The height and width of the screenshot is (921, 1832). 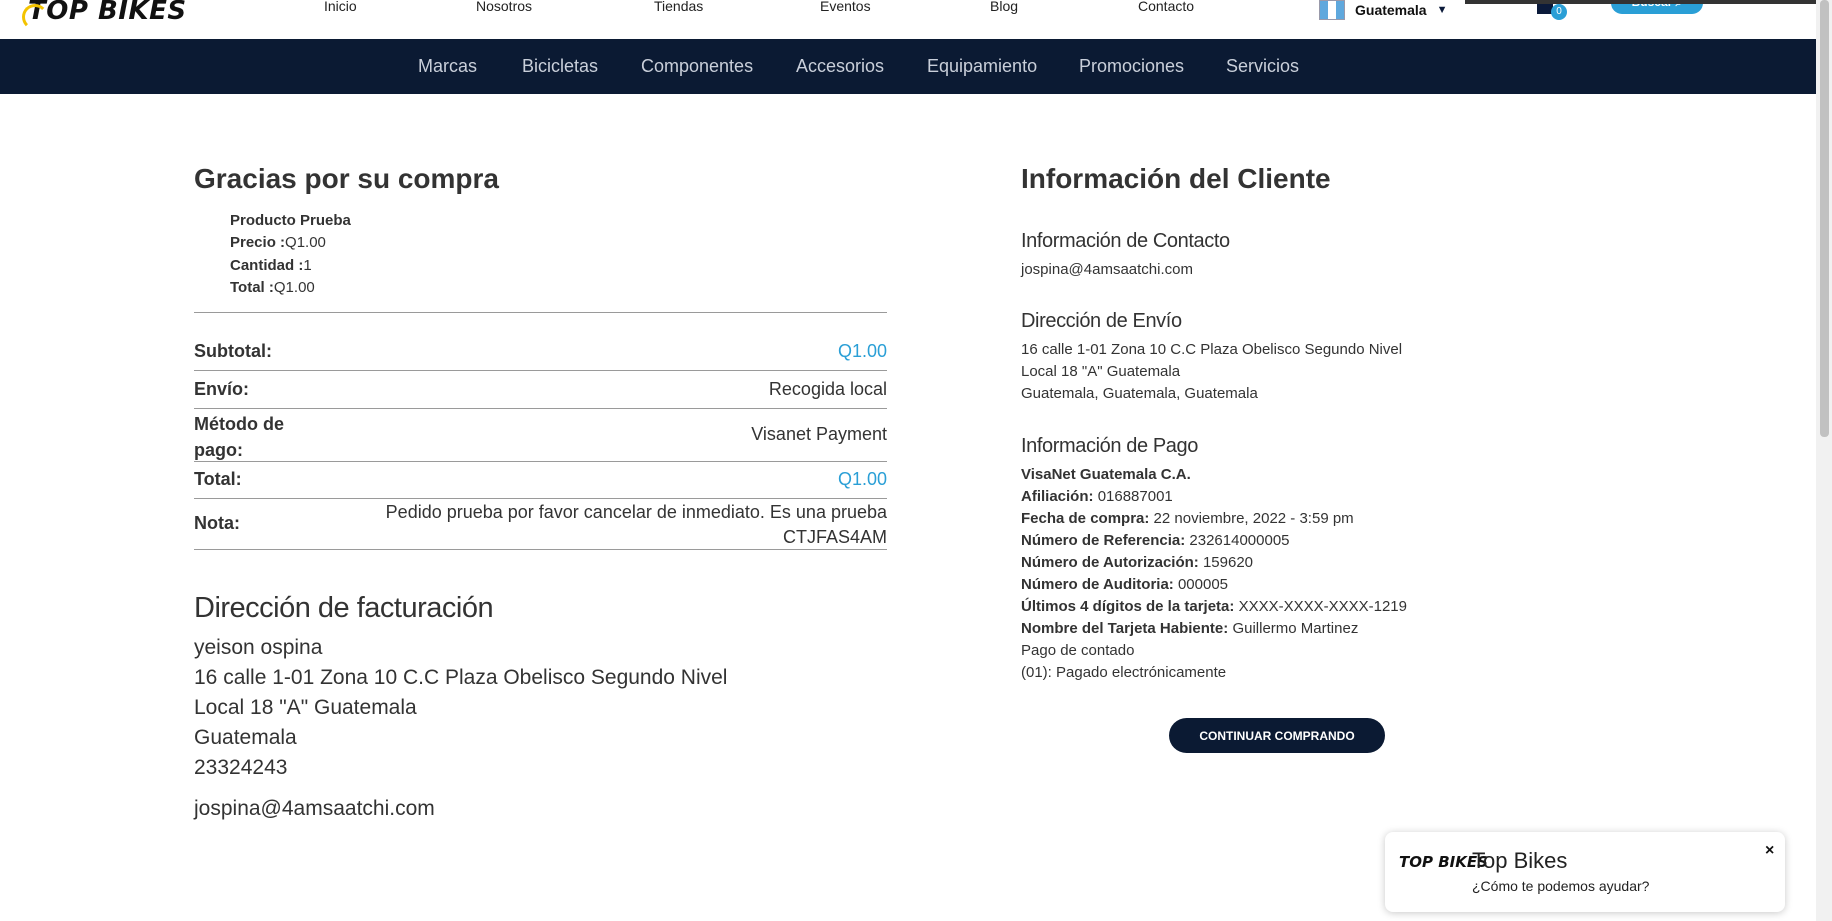 I want to click on billing-phone: 23324243, so click(x=241, y=767).